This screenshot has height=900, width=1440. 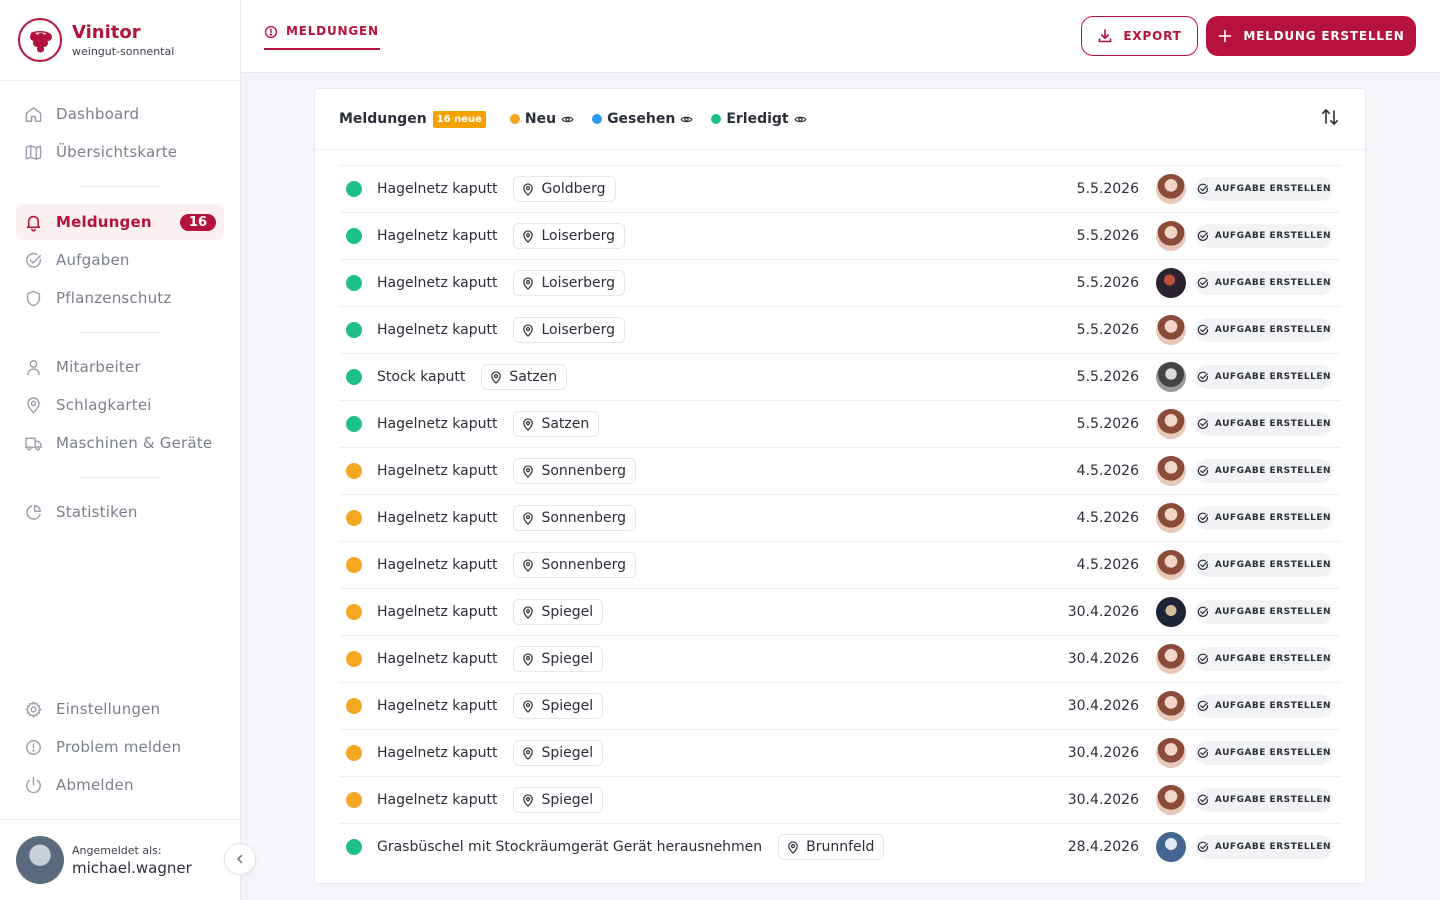 What do you see at coordinates (120, 747) in the screenshot?
I see `sidebar-item-report-problem: Problem melden` at bounding box center [120, 747].